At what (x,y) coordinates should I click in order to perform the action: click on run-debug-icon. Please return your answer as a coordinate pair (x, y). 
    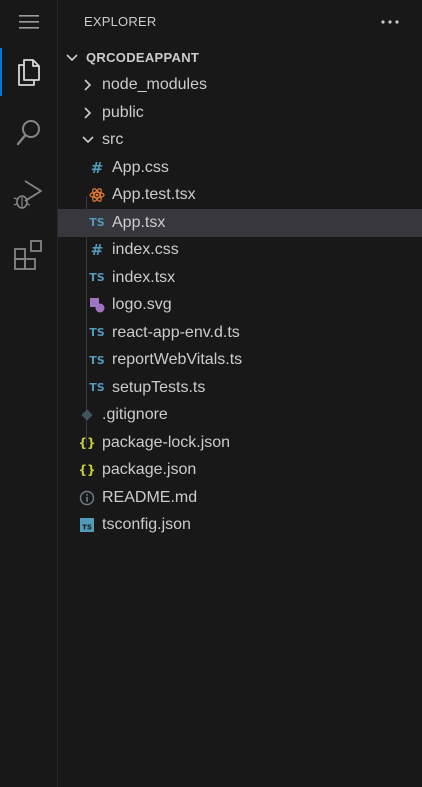
    Looking at the image, I should click on (27, 194).